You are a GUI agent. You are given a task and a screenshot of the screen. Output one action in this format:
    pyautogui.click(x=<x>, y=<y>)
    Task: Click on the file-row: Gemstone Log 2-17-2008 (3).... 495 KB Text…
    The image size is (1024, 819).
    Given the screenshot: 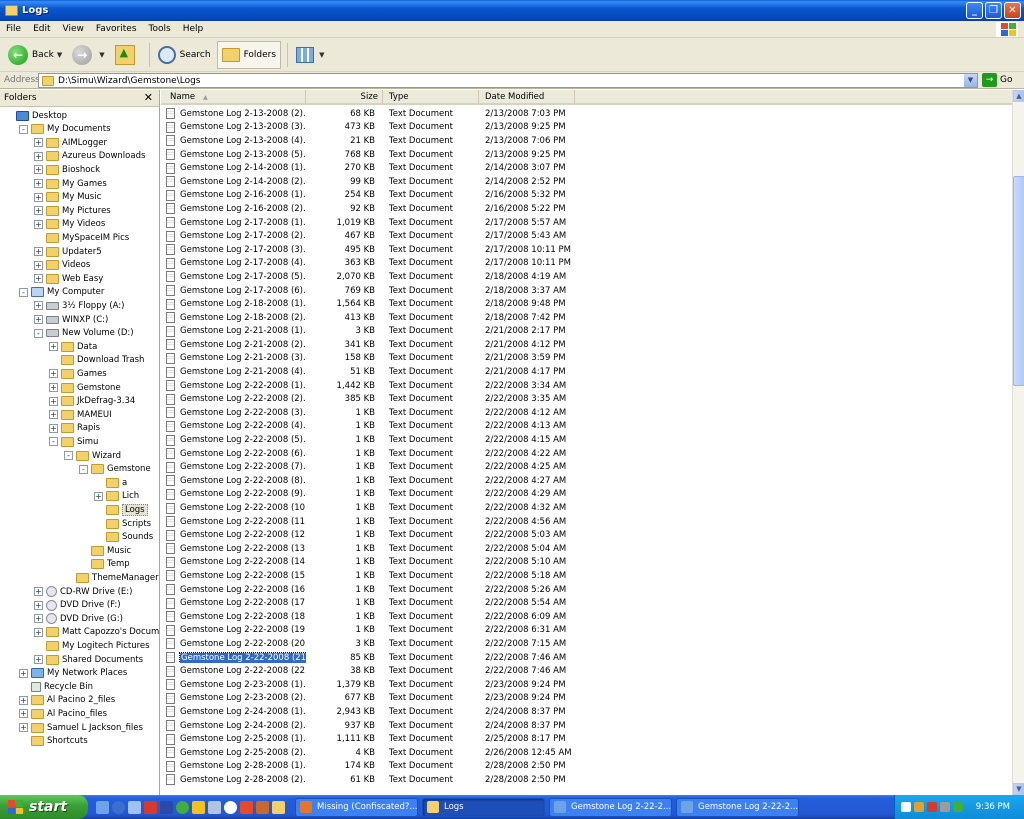 What is the action you would take?
    pyautogui.click(x=586, y=250)
    